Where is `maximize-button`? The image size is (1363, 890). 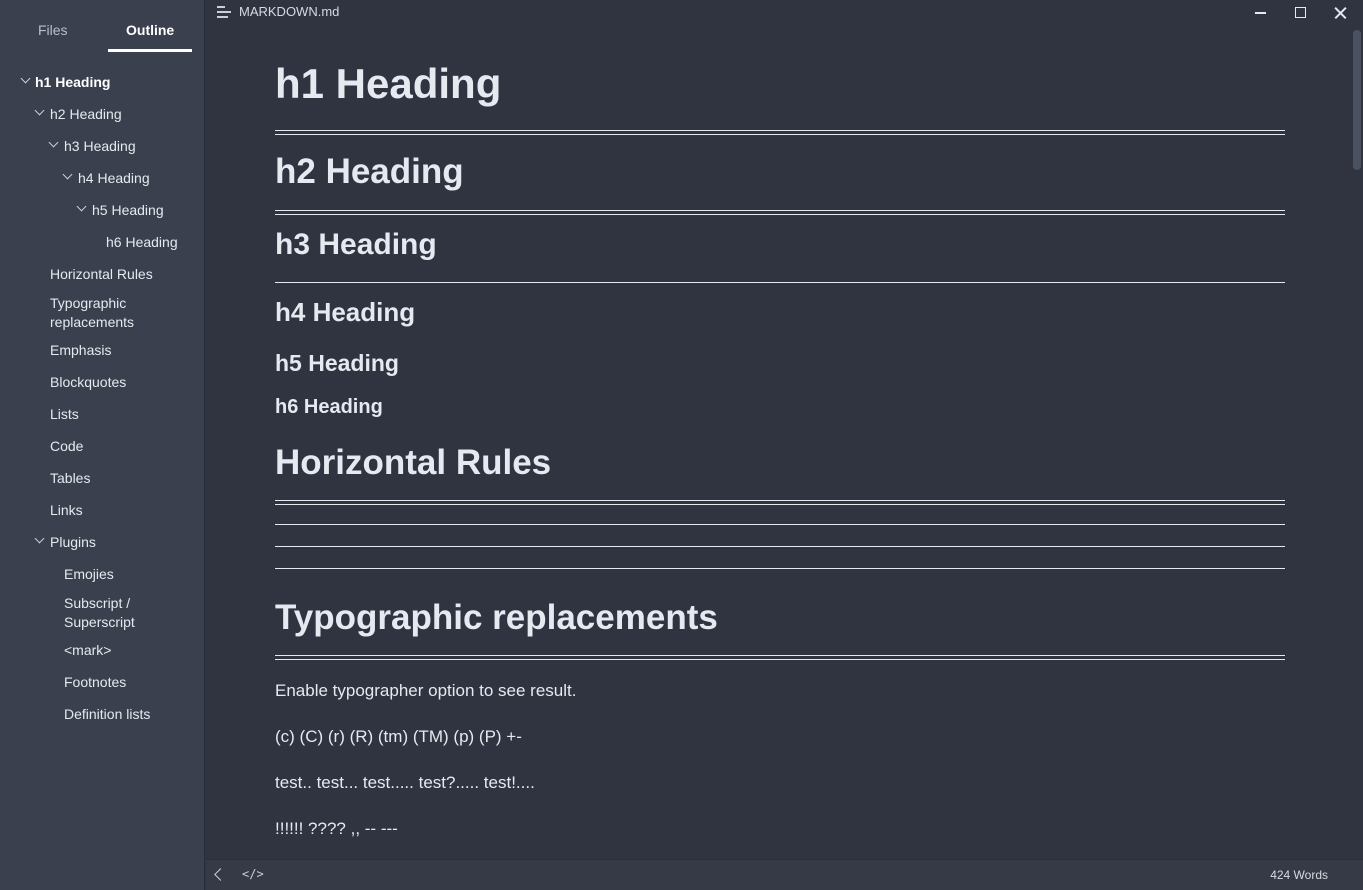 maximize-button is located at coordinates (1300, 13).